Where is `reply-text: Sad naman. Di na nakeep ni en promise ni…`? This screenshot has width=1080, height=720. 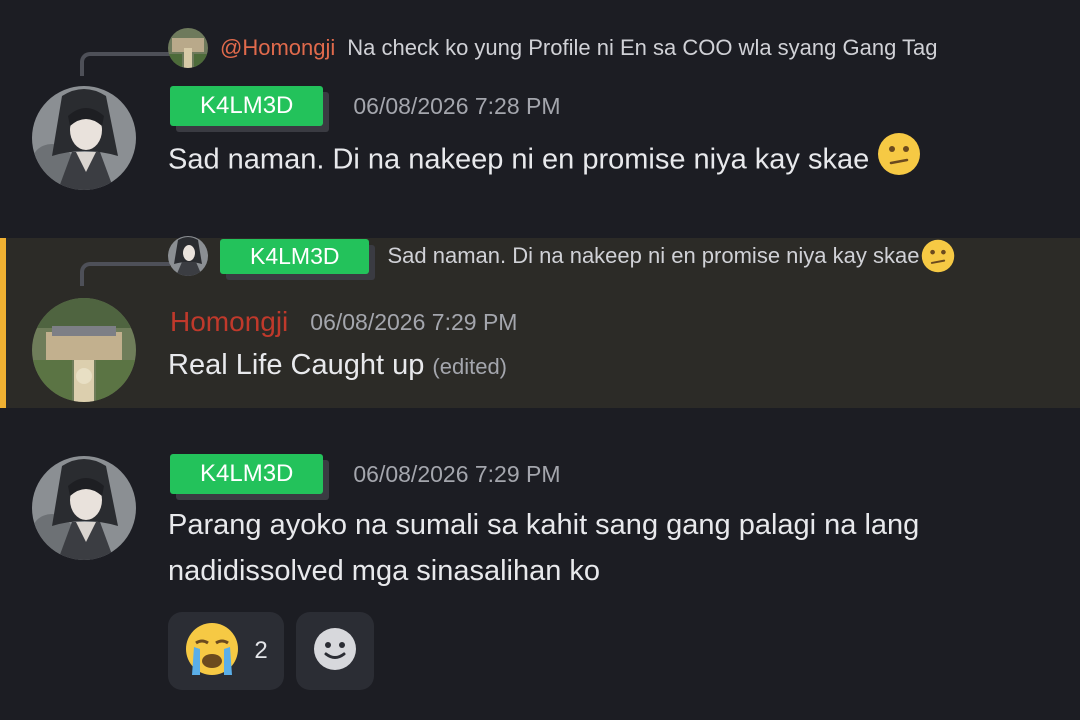
reply-text: Sad naman. Di na nakeep ni en promise ni… is located at coordinates (653, 256).